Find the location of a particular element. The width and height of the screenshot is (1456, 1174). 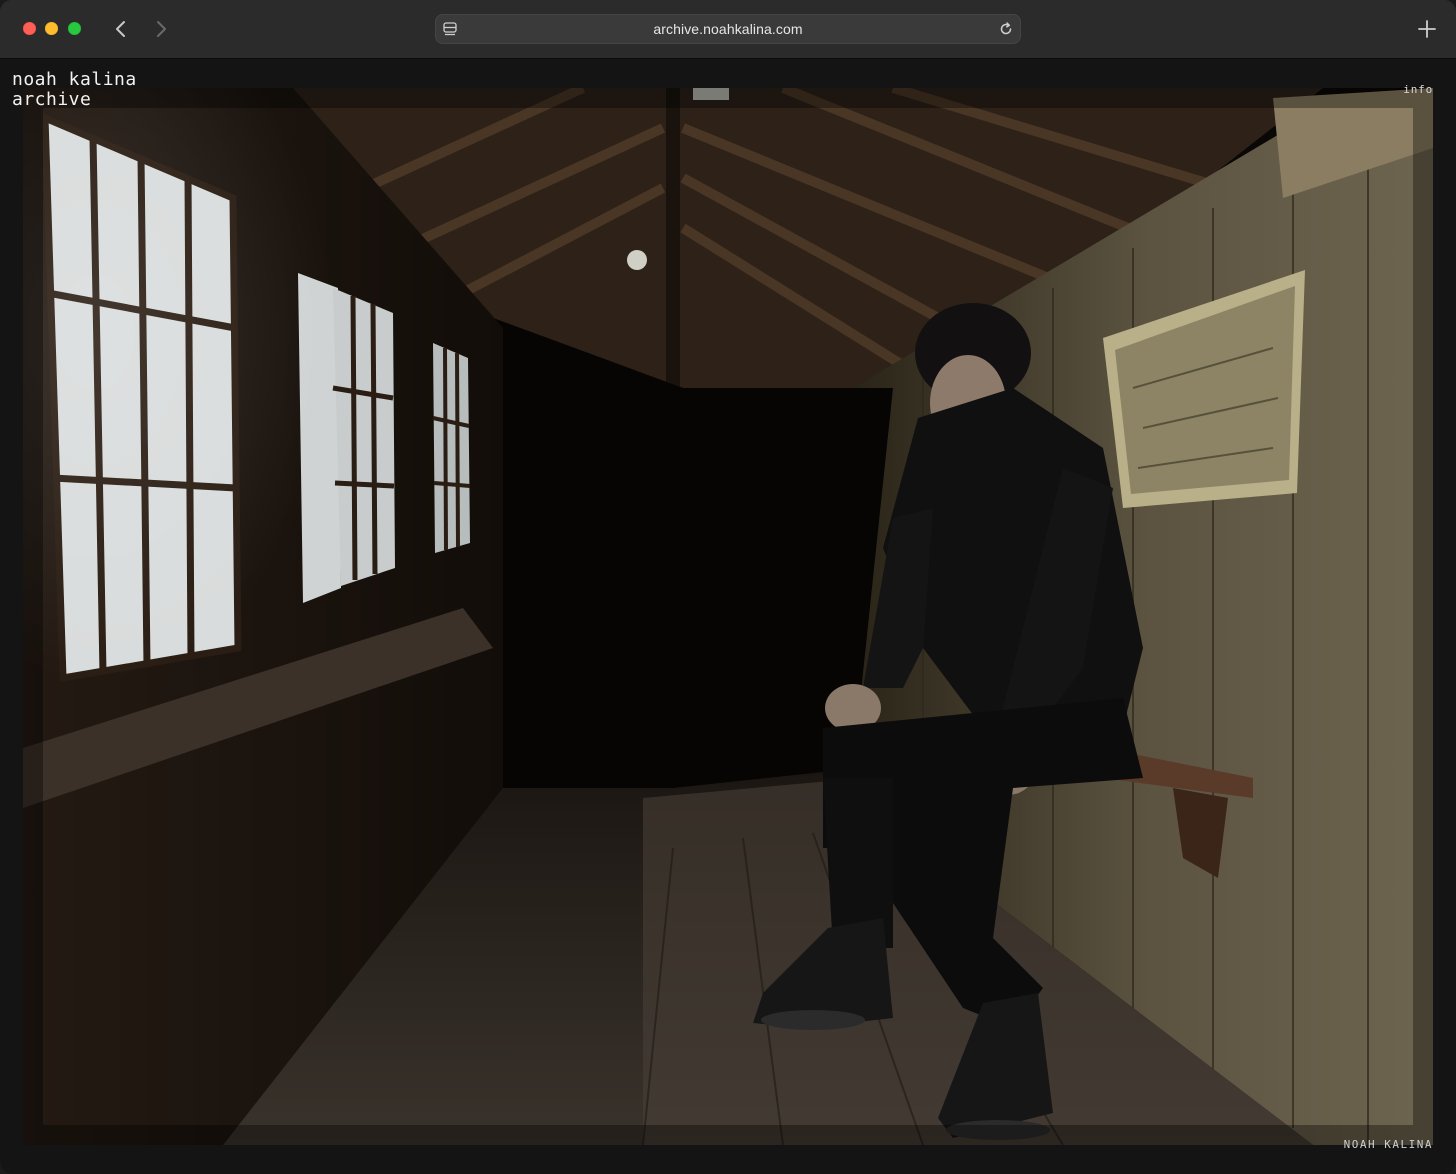

new-tab-button is located at coordinates (1427, 29).